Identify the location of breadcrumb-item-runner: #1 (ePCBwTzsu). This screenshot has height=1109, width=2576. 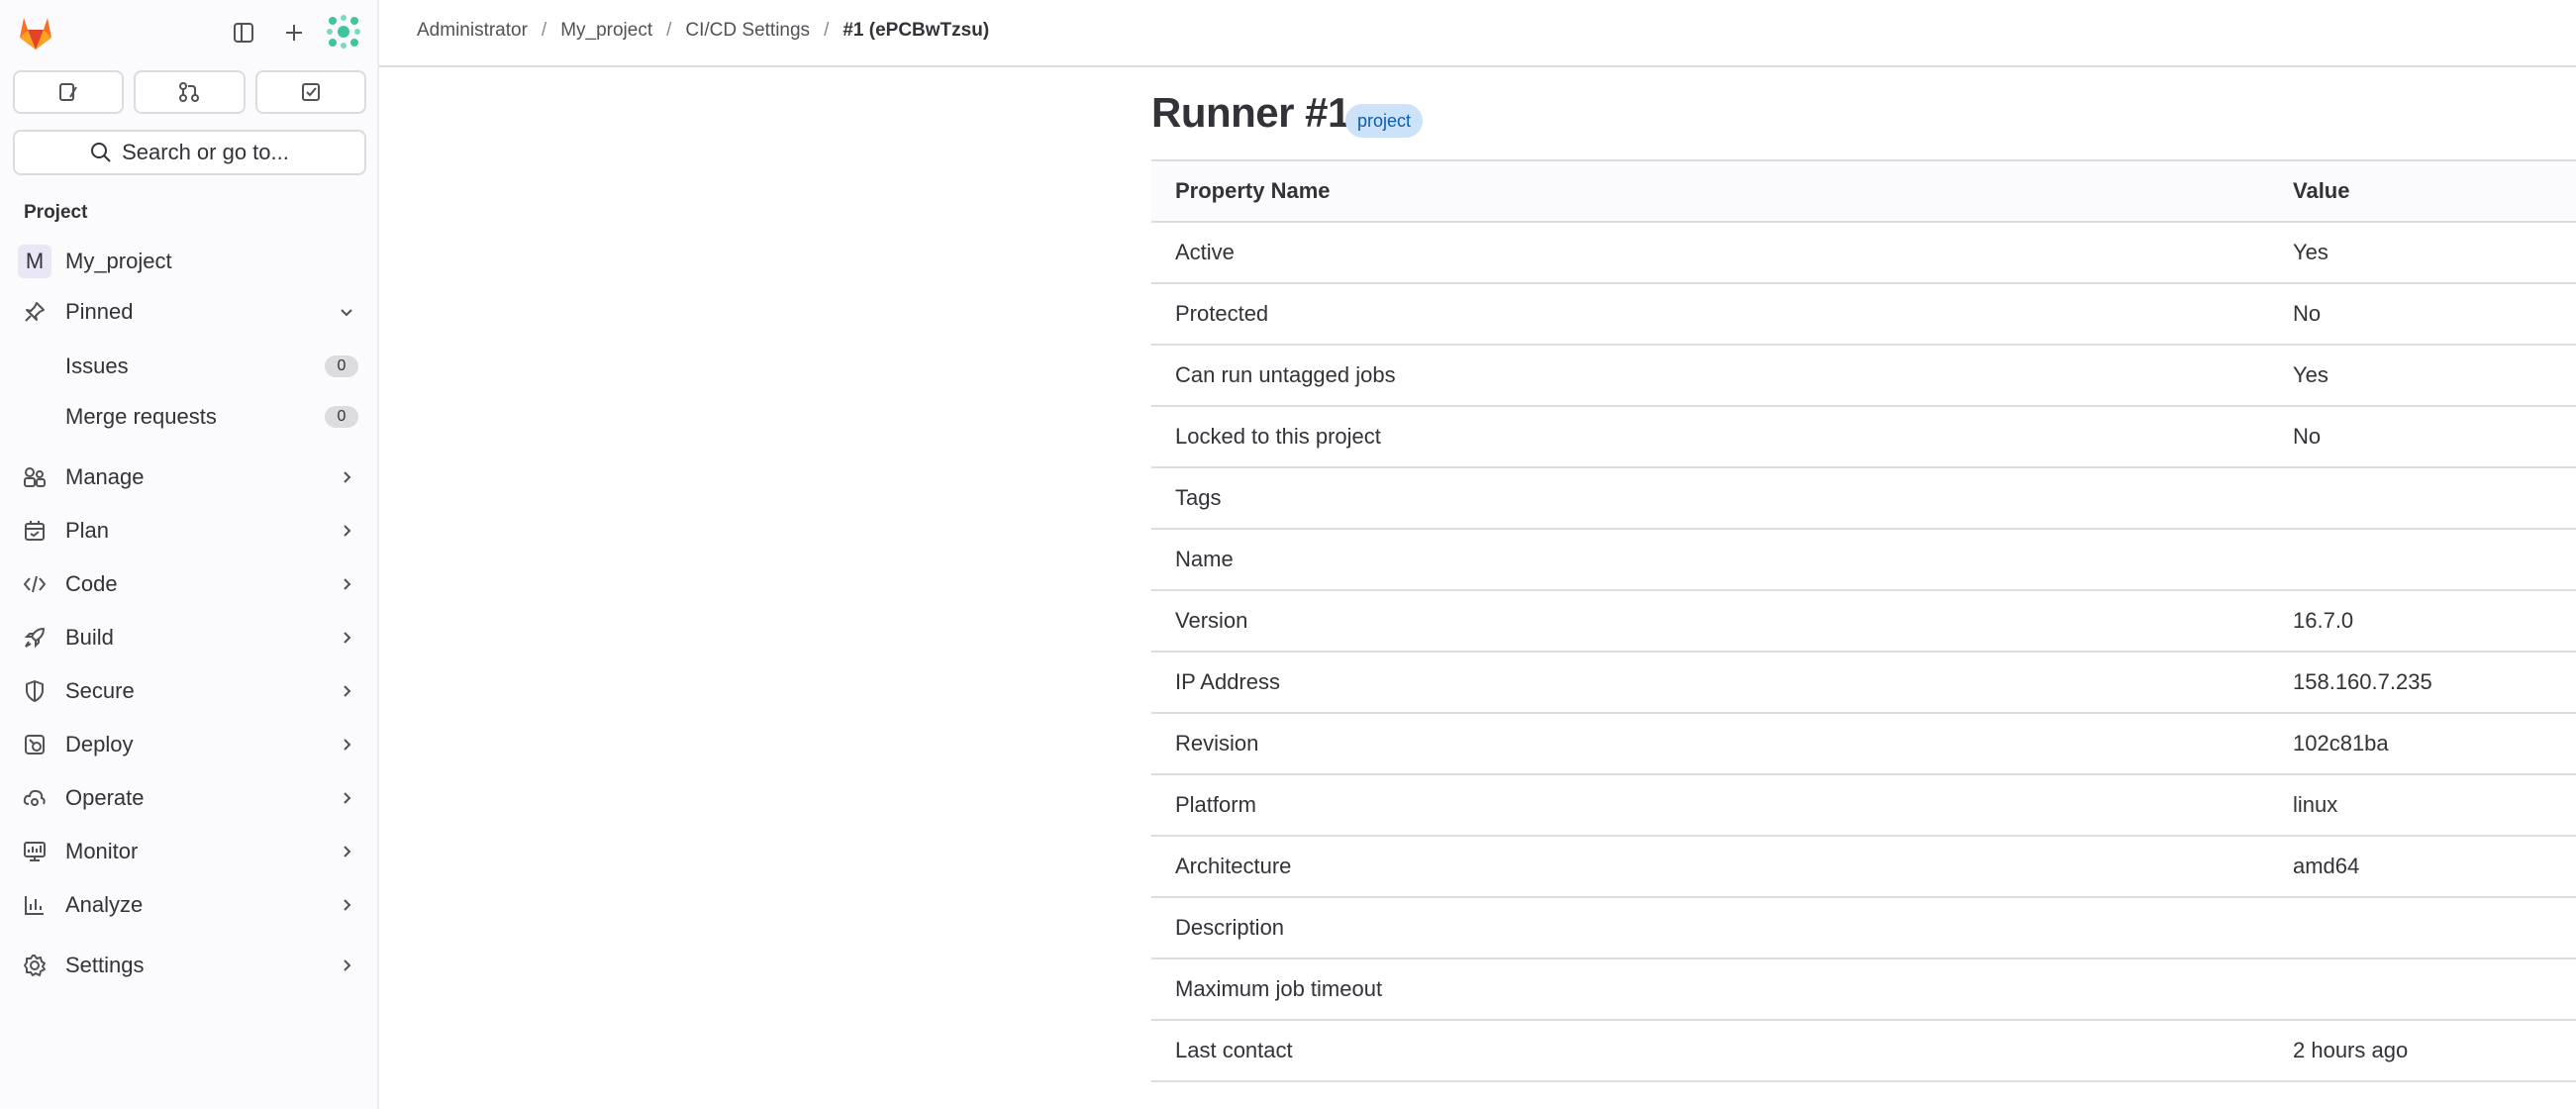
(916, 31).